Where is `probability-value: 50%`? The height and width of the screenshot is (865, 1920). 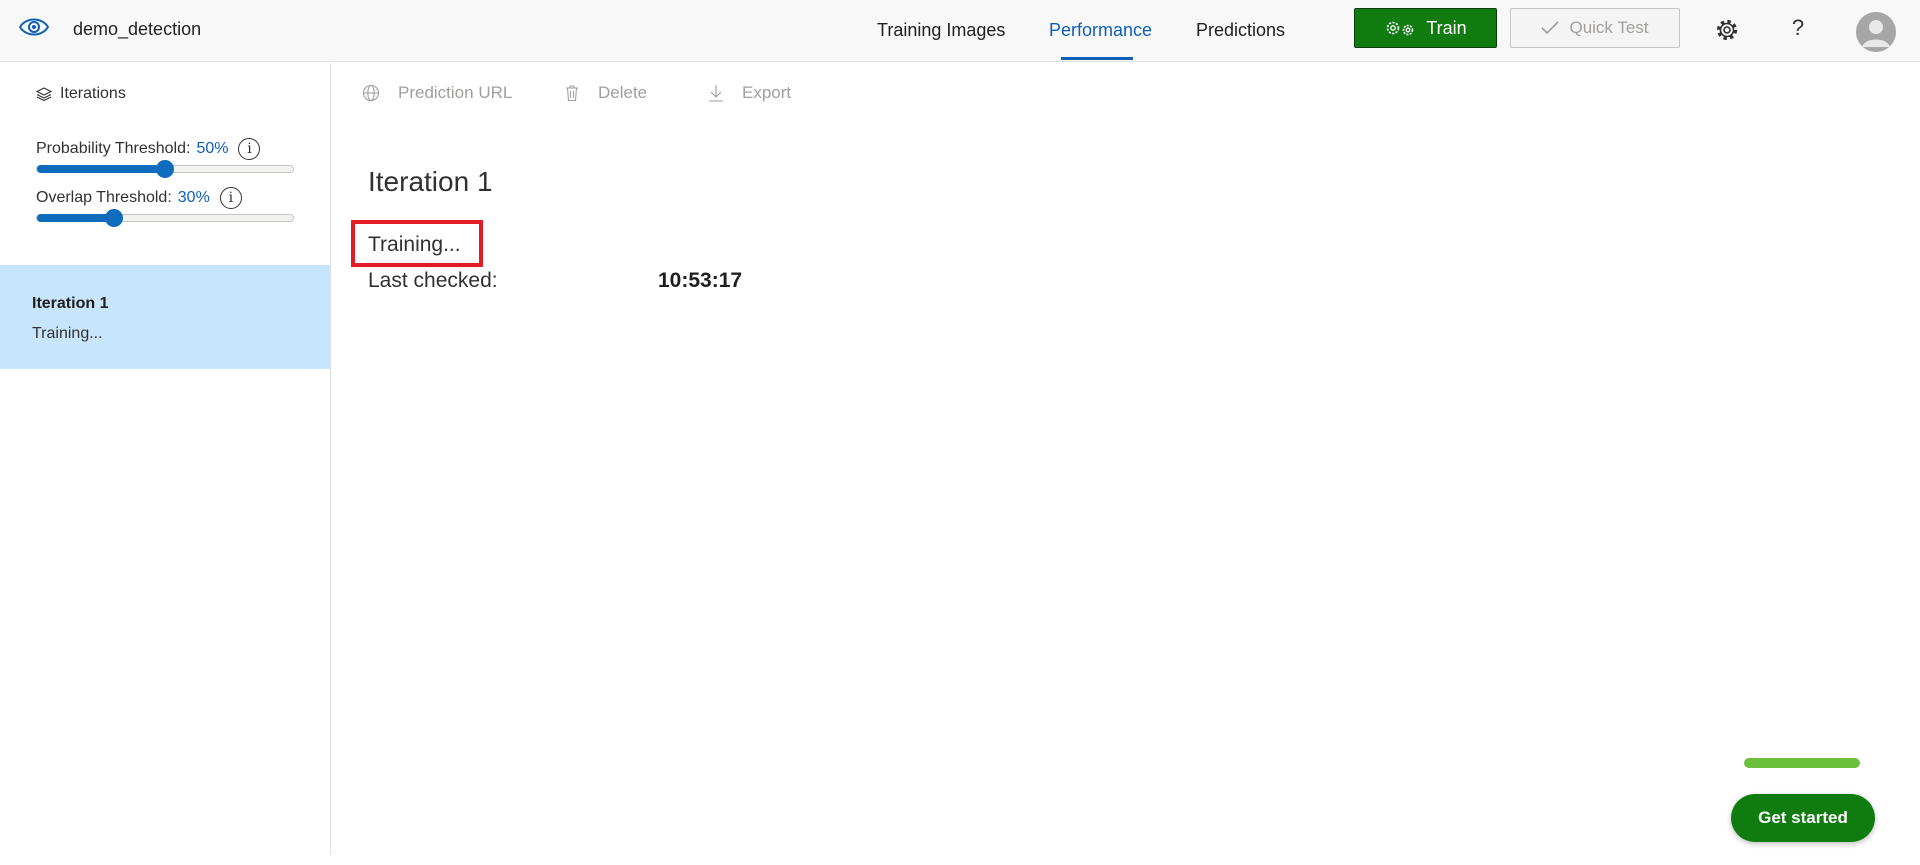
probability-value: 50% is located at coordinates (212, 148).